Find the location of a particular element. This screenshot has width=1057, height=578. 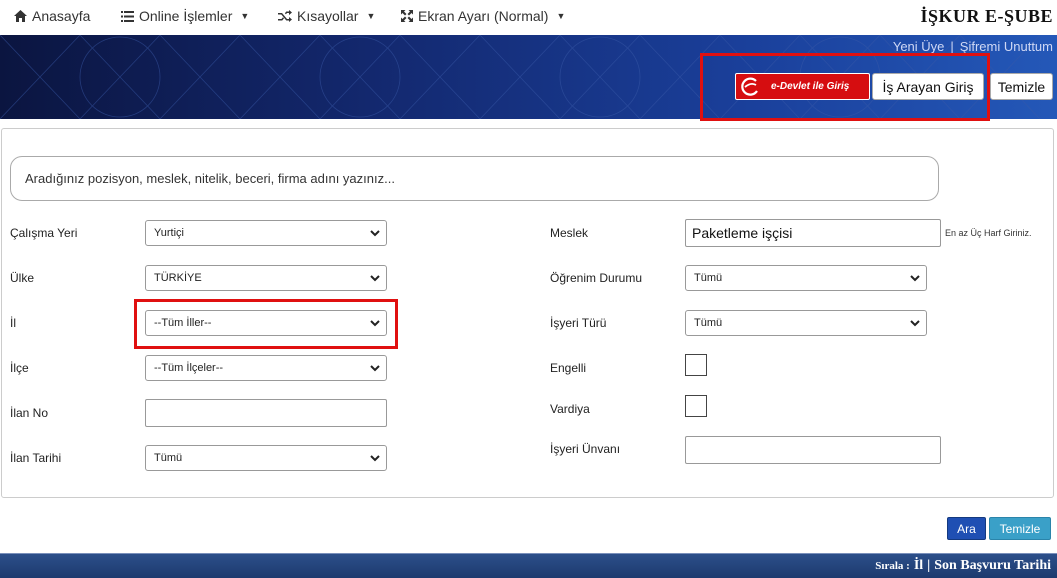

ad-date-select: Tümü is located at coordinates (266, 458).